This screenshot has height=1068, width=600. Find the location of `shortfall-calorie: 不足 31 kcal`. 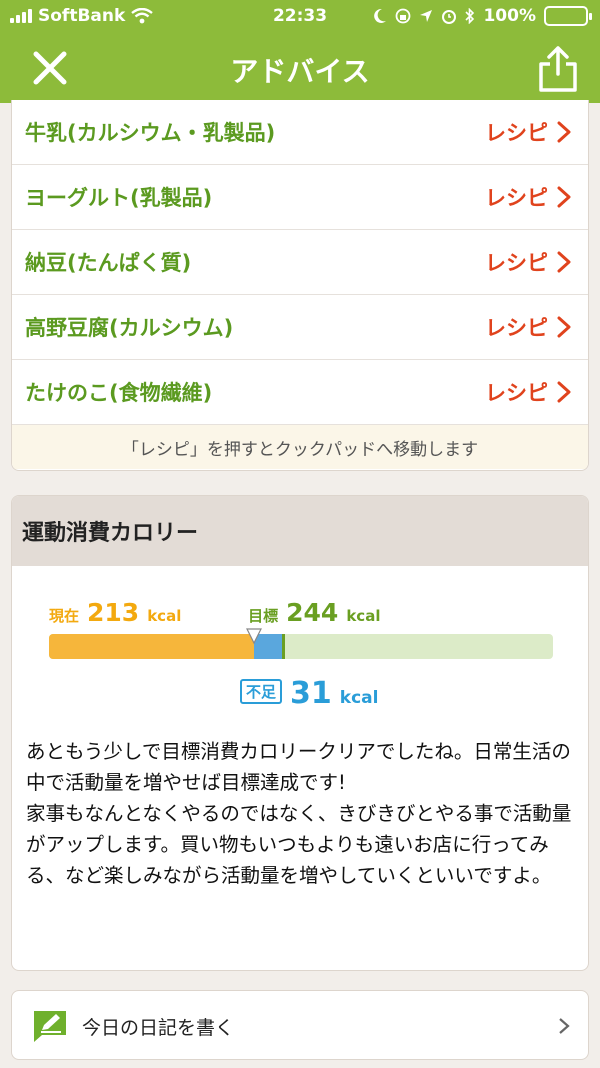

shortfall-calorie: 不足 31 kcal is located at coordinates (309, 693).